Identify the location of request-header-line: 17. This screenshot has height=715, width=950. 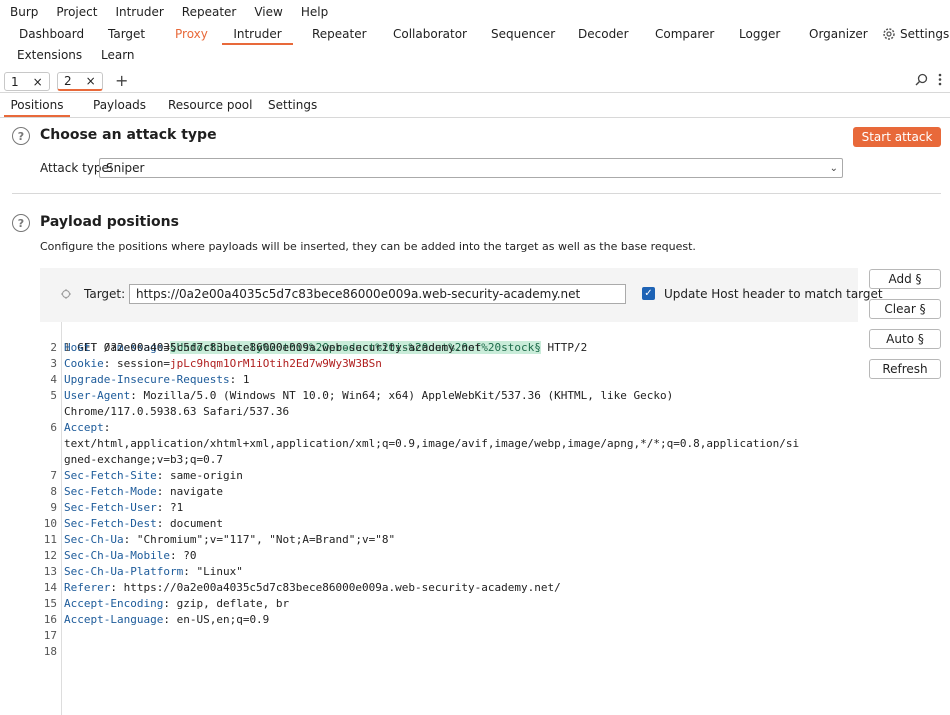
(52, 636).